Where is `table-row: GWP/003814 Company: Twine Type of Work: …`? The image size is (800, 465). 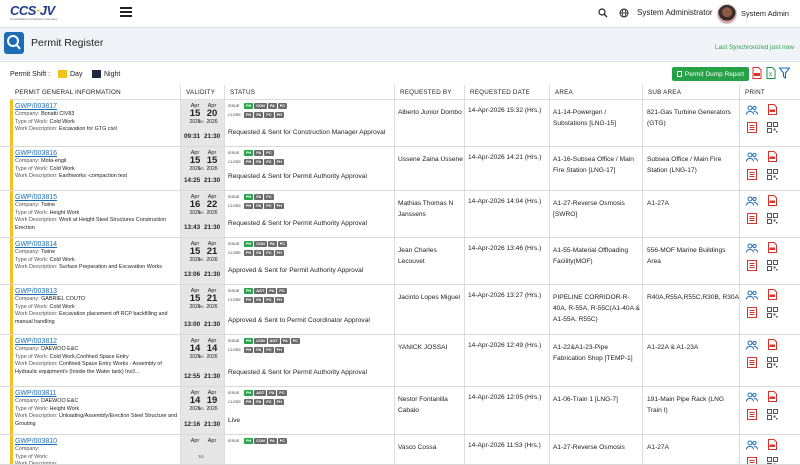 table-row: GWP/003814 Company: Twine Type of Work: … is located at coordinates (400, 261).